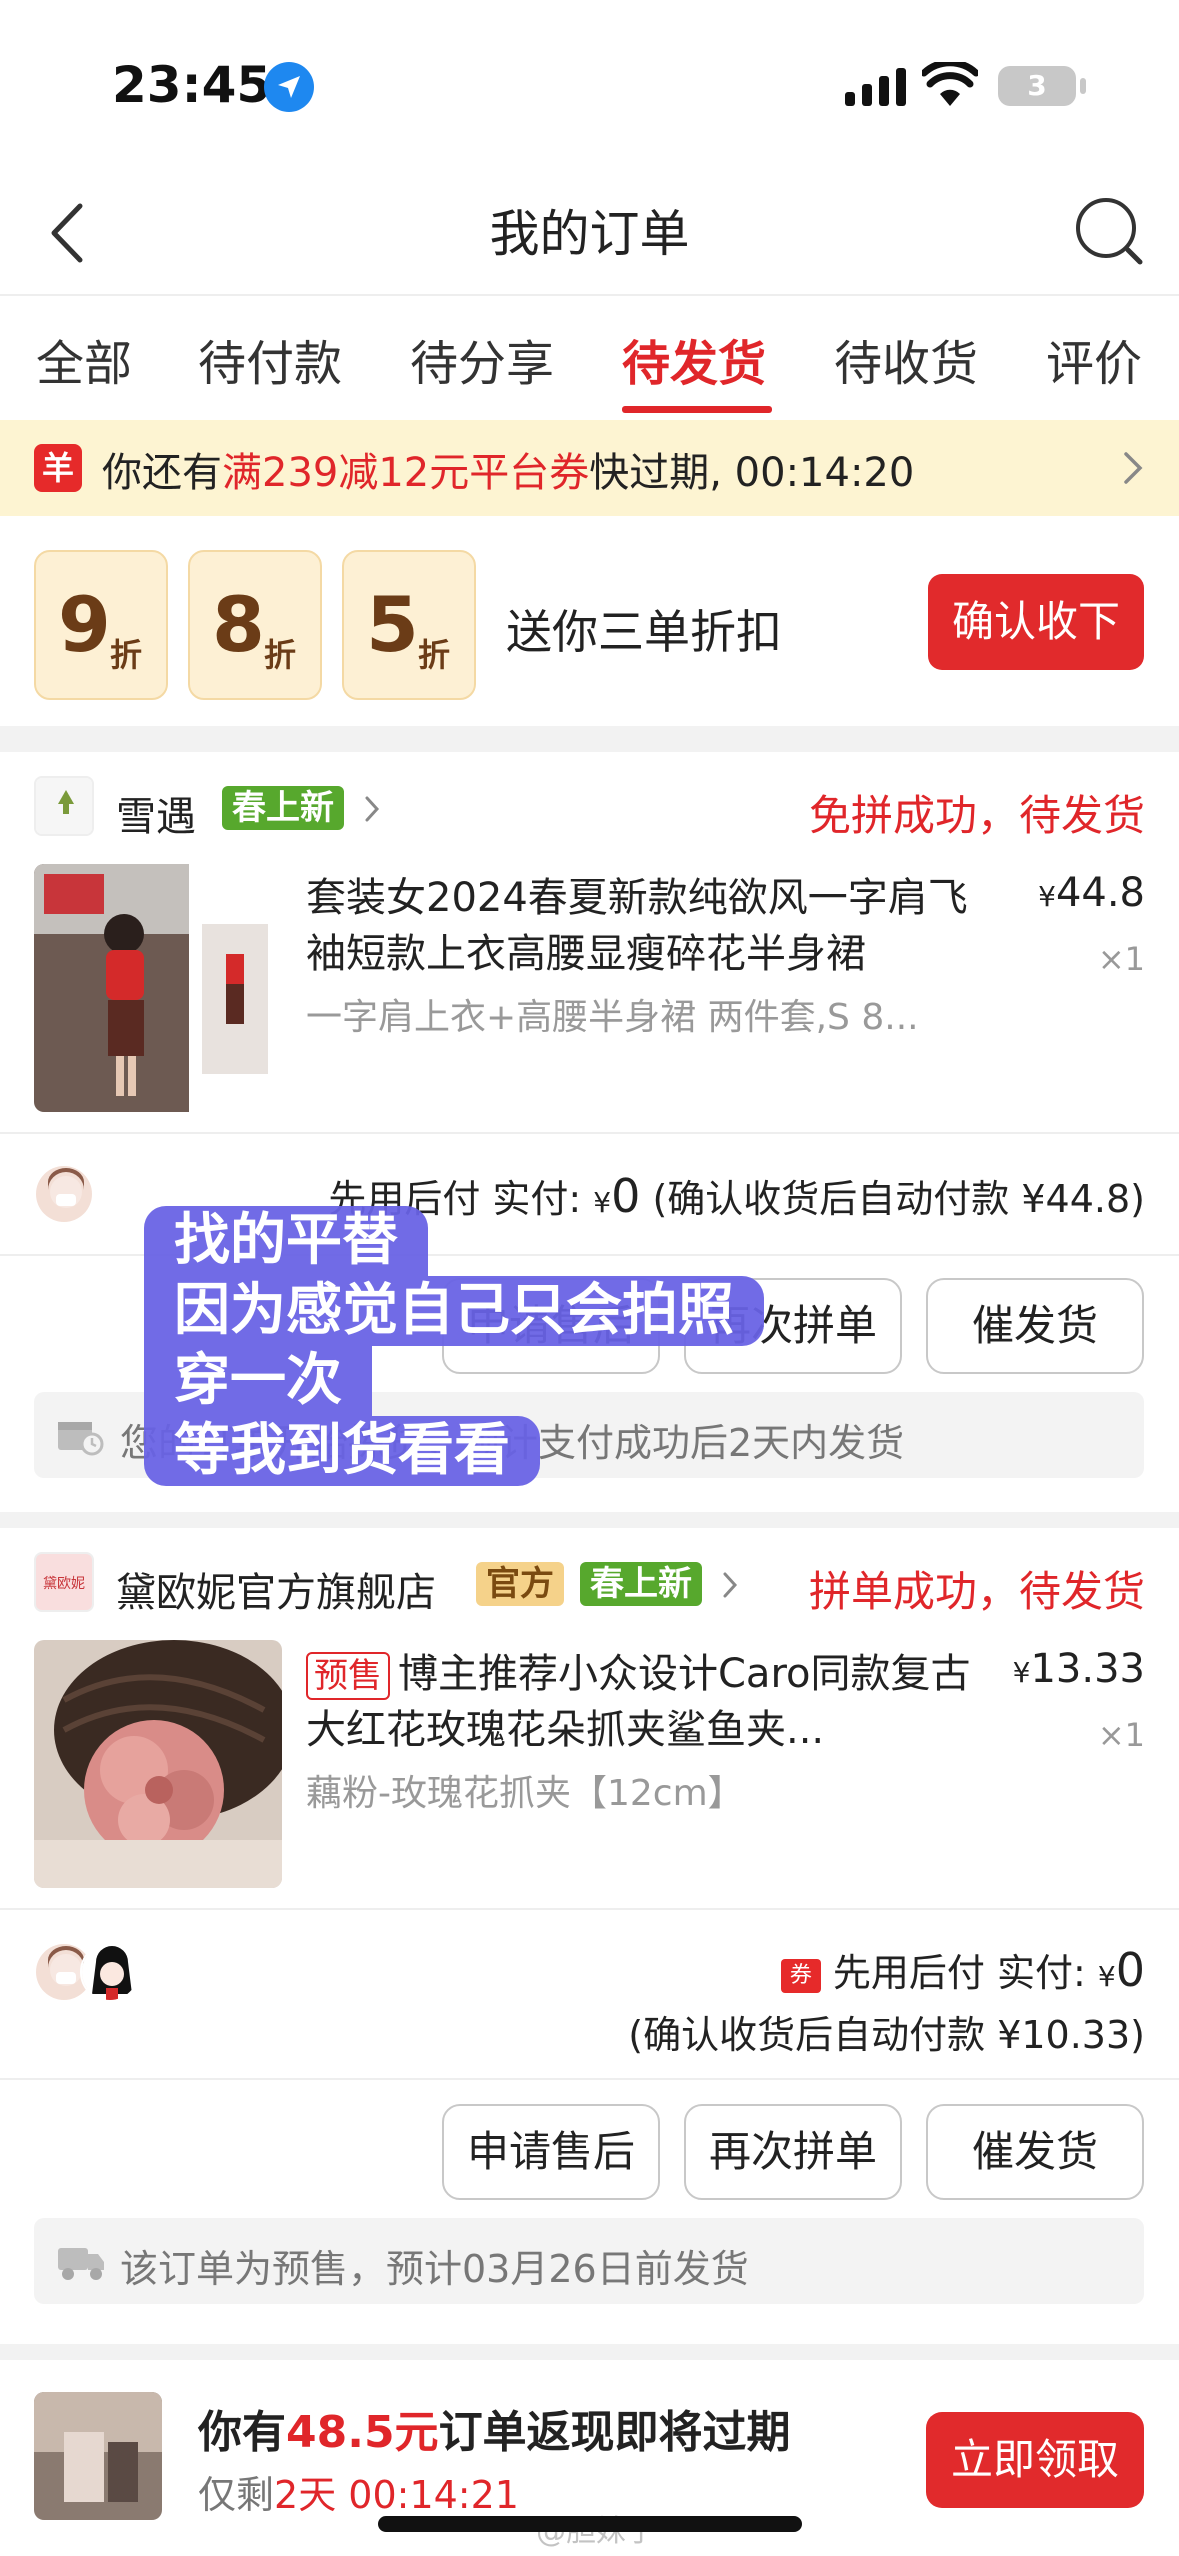 Image resolution: width=1179 pixels, height=2556 pixels. Describe the element at coordinates (950, 84) in the screenshot. I see `wifi-icon` at that location.